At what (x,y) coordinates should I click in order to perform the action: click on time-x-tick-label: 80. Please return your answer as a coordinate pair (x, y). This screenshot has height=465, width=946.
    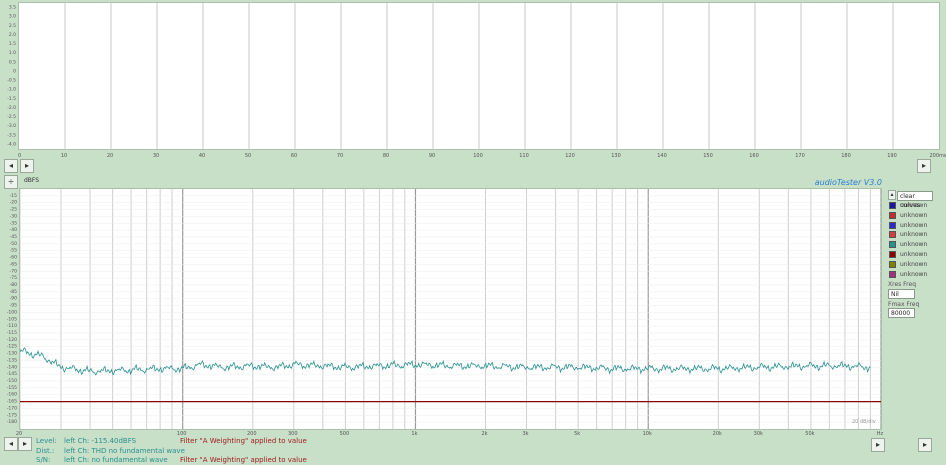
    Looking at the image, I should click on (386, 156).